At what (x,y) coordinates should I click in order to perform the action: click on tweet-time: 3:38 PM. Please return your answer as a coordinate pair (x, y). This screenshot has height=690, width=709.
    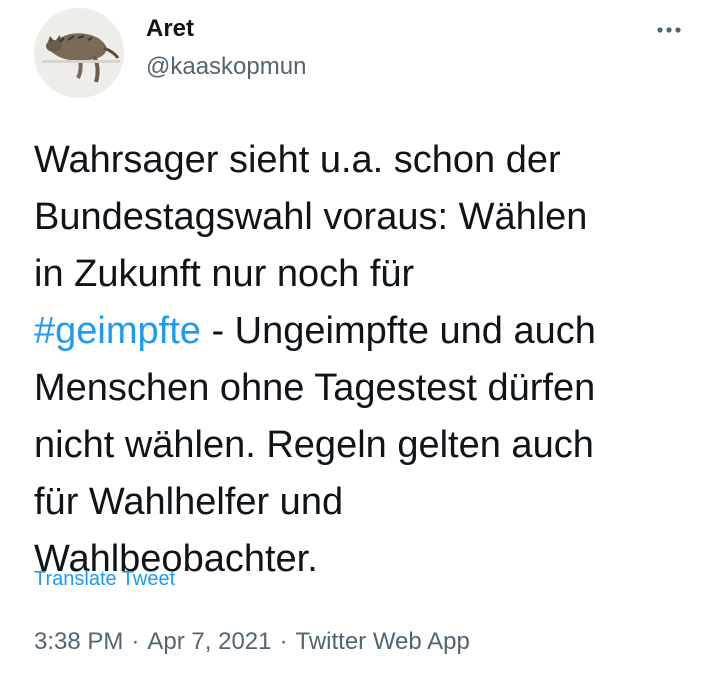
    Looking at the image, I should click on (78, 641).